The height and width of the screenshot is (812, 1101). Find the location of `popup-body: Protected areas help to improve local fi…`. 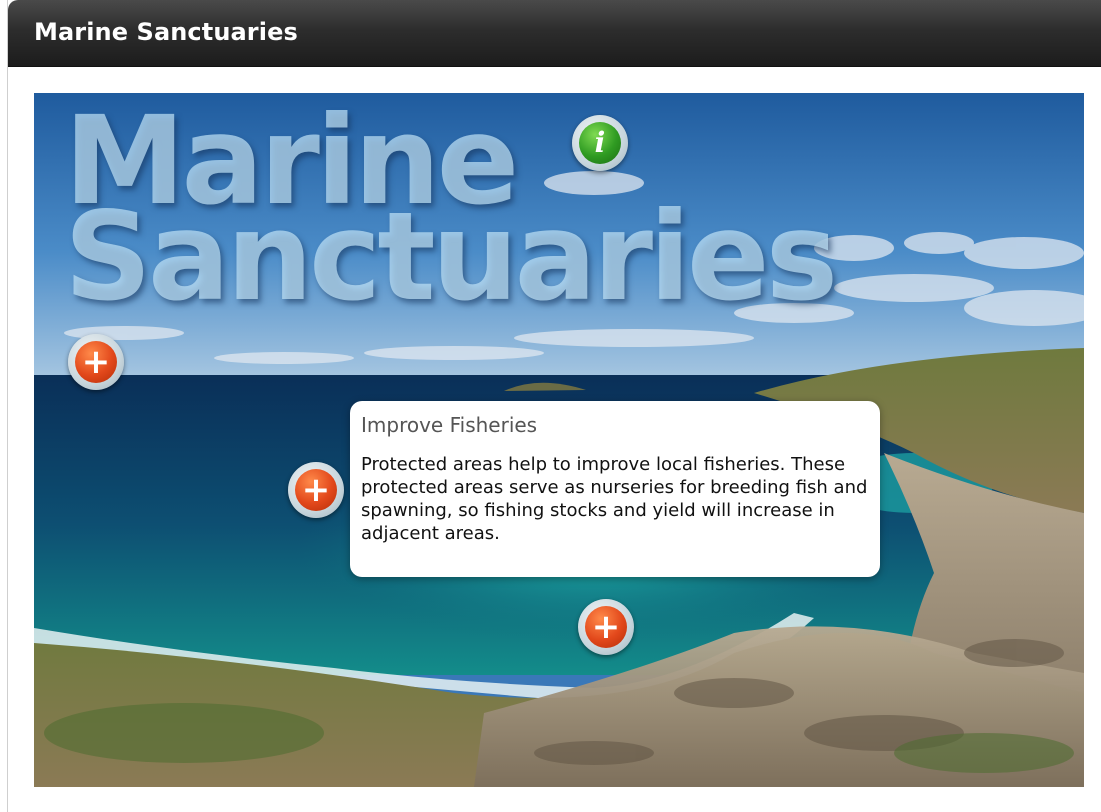

popup-body: Protected areas help to improve local fi… is located at coordinates (614, 499).